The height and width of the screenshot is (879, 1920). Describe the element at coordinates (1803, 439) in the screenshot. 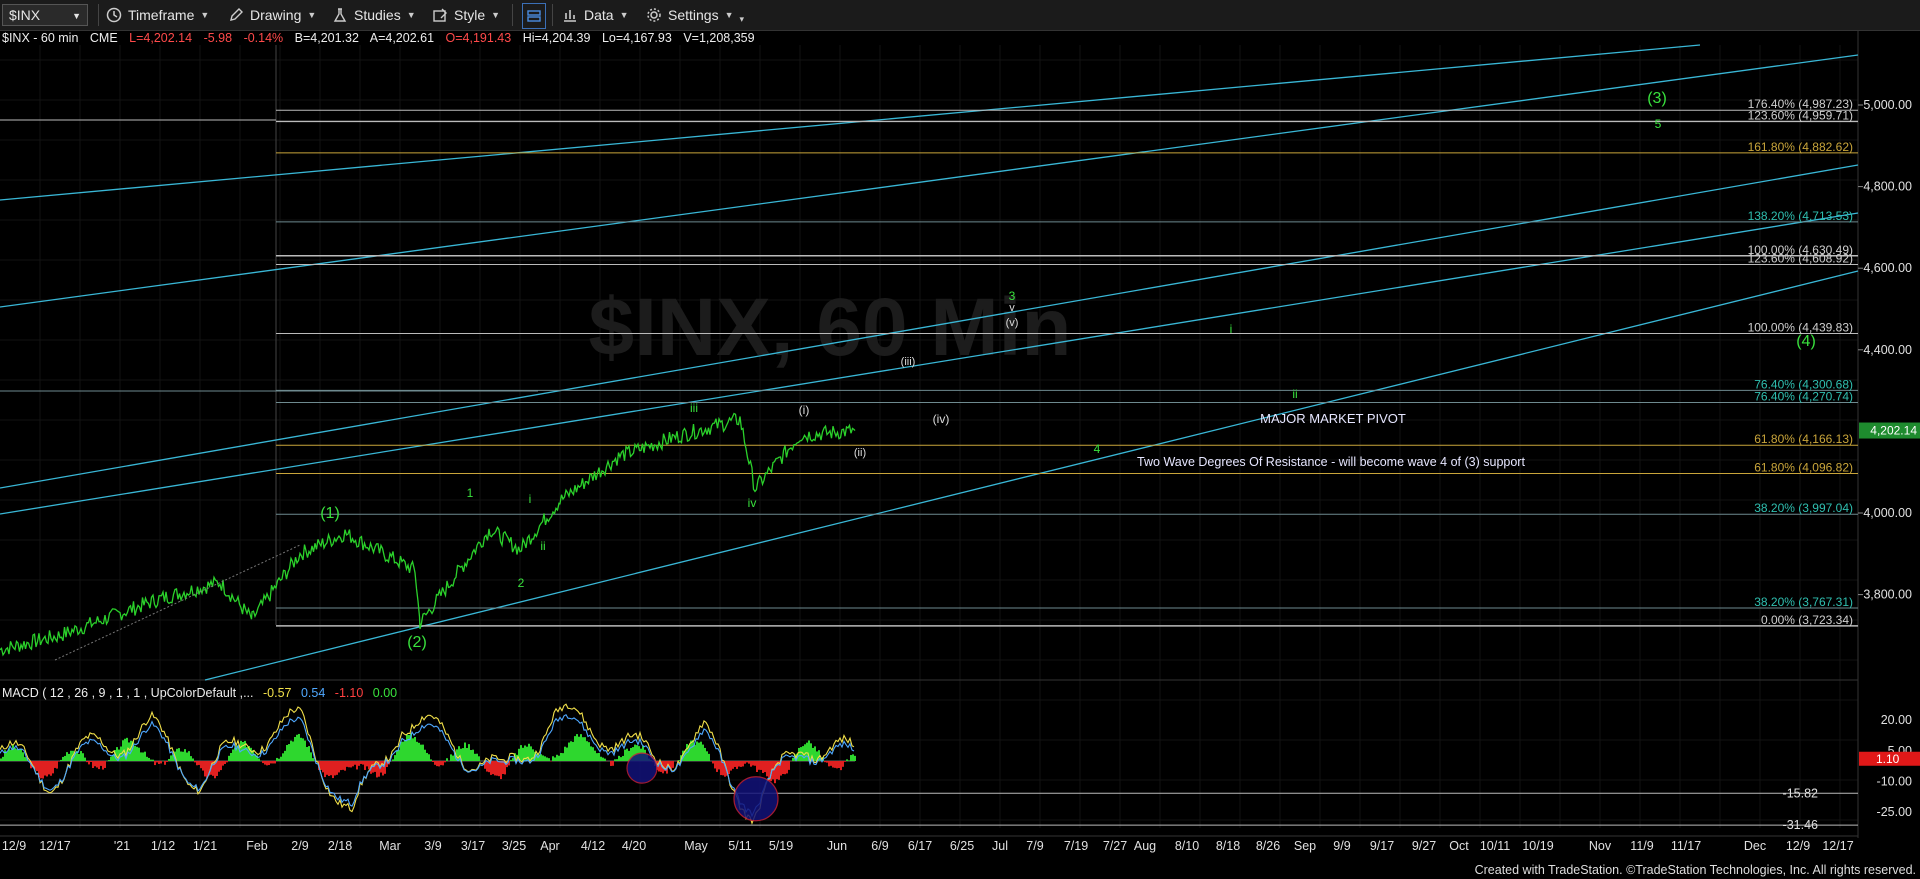

I see `fib-label: 61.80% (4,166.13)` at that location.